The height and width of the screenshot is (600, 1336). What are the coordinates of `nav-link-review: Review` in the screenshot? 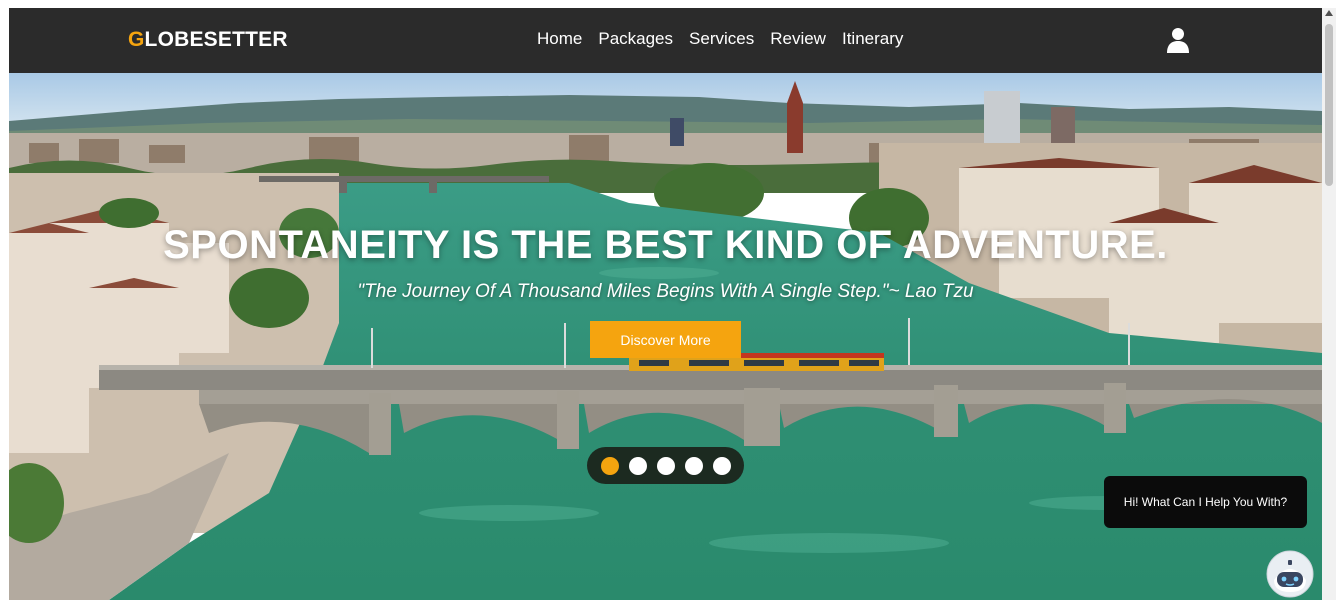 It's located at (798, 39).